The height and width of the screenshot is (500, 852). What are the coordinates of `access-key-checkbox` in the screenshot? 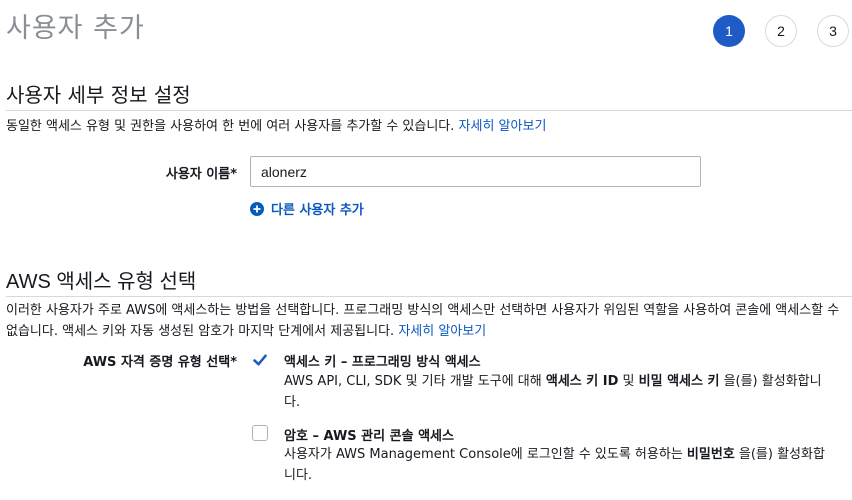 It's located at (260, 360).